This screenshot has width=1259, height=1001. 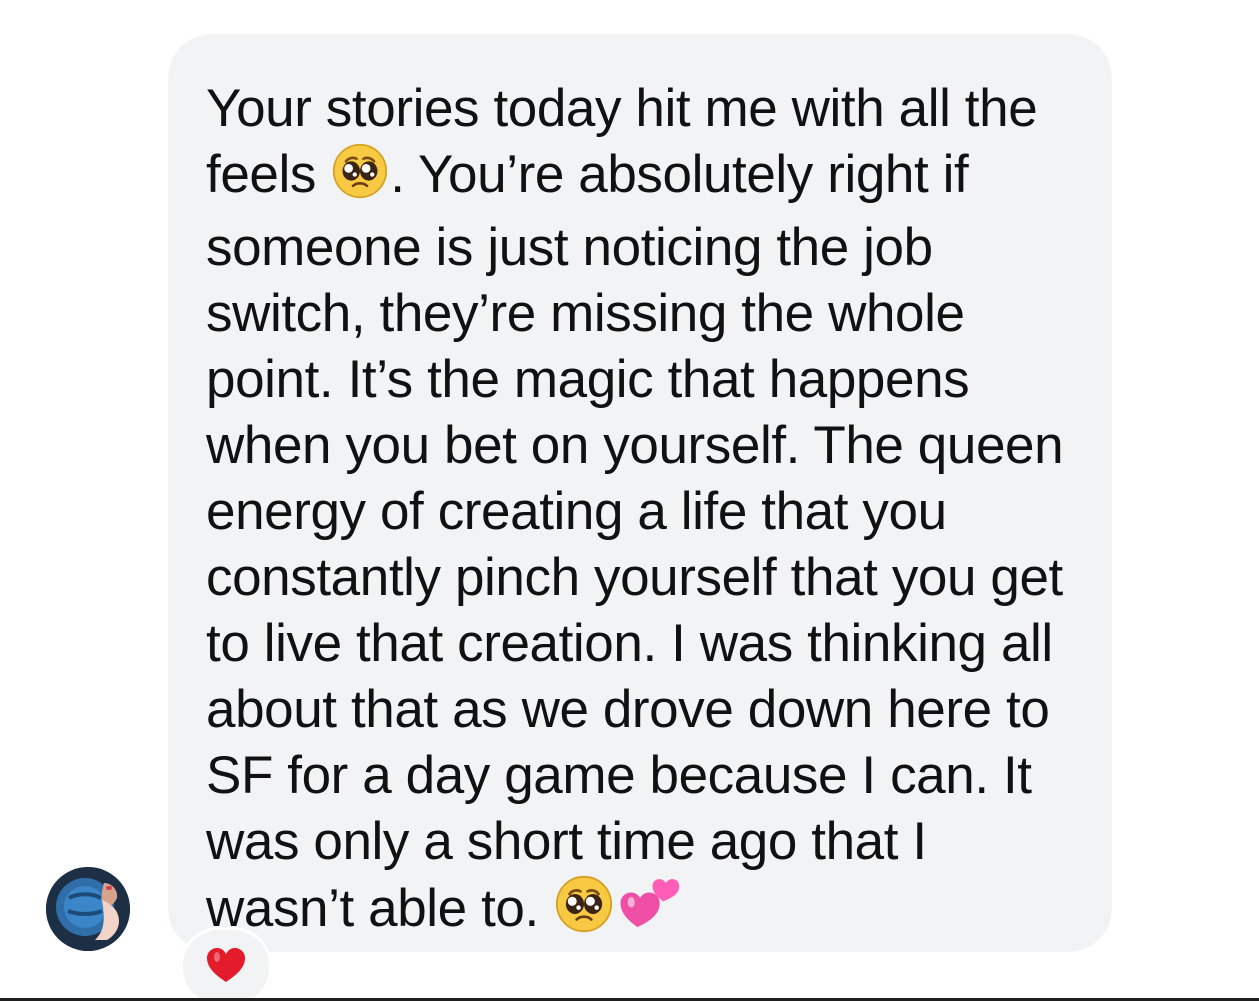 I want to click on red-heart-icon, so click(x=226, y=967).